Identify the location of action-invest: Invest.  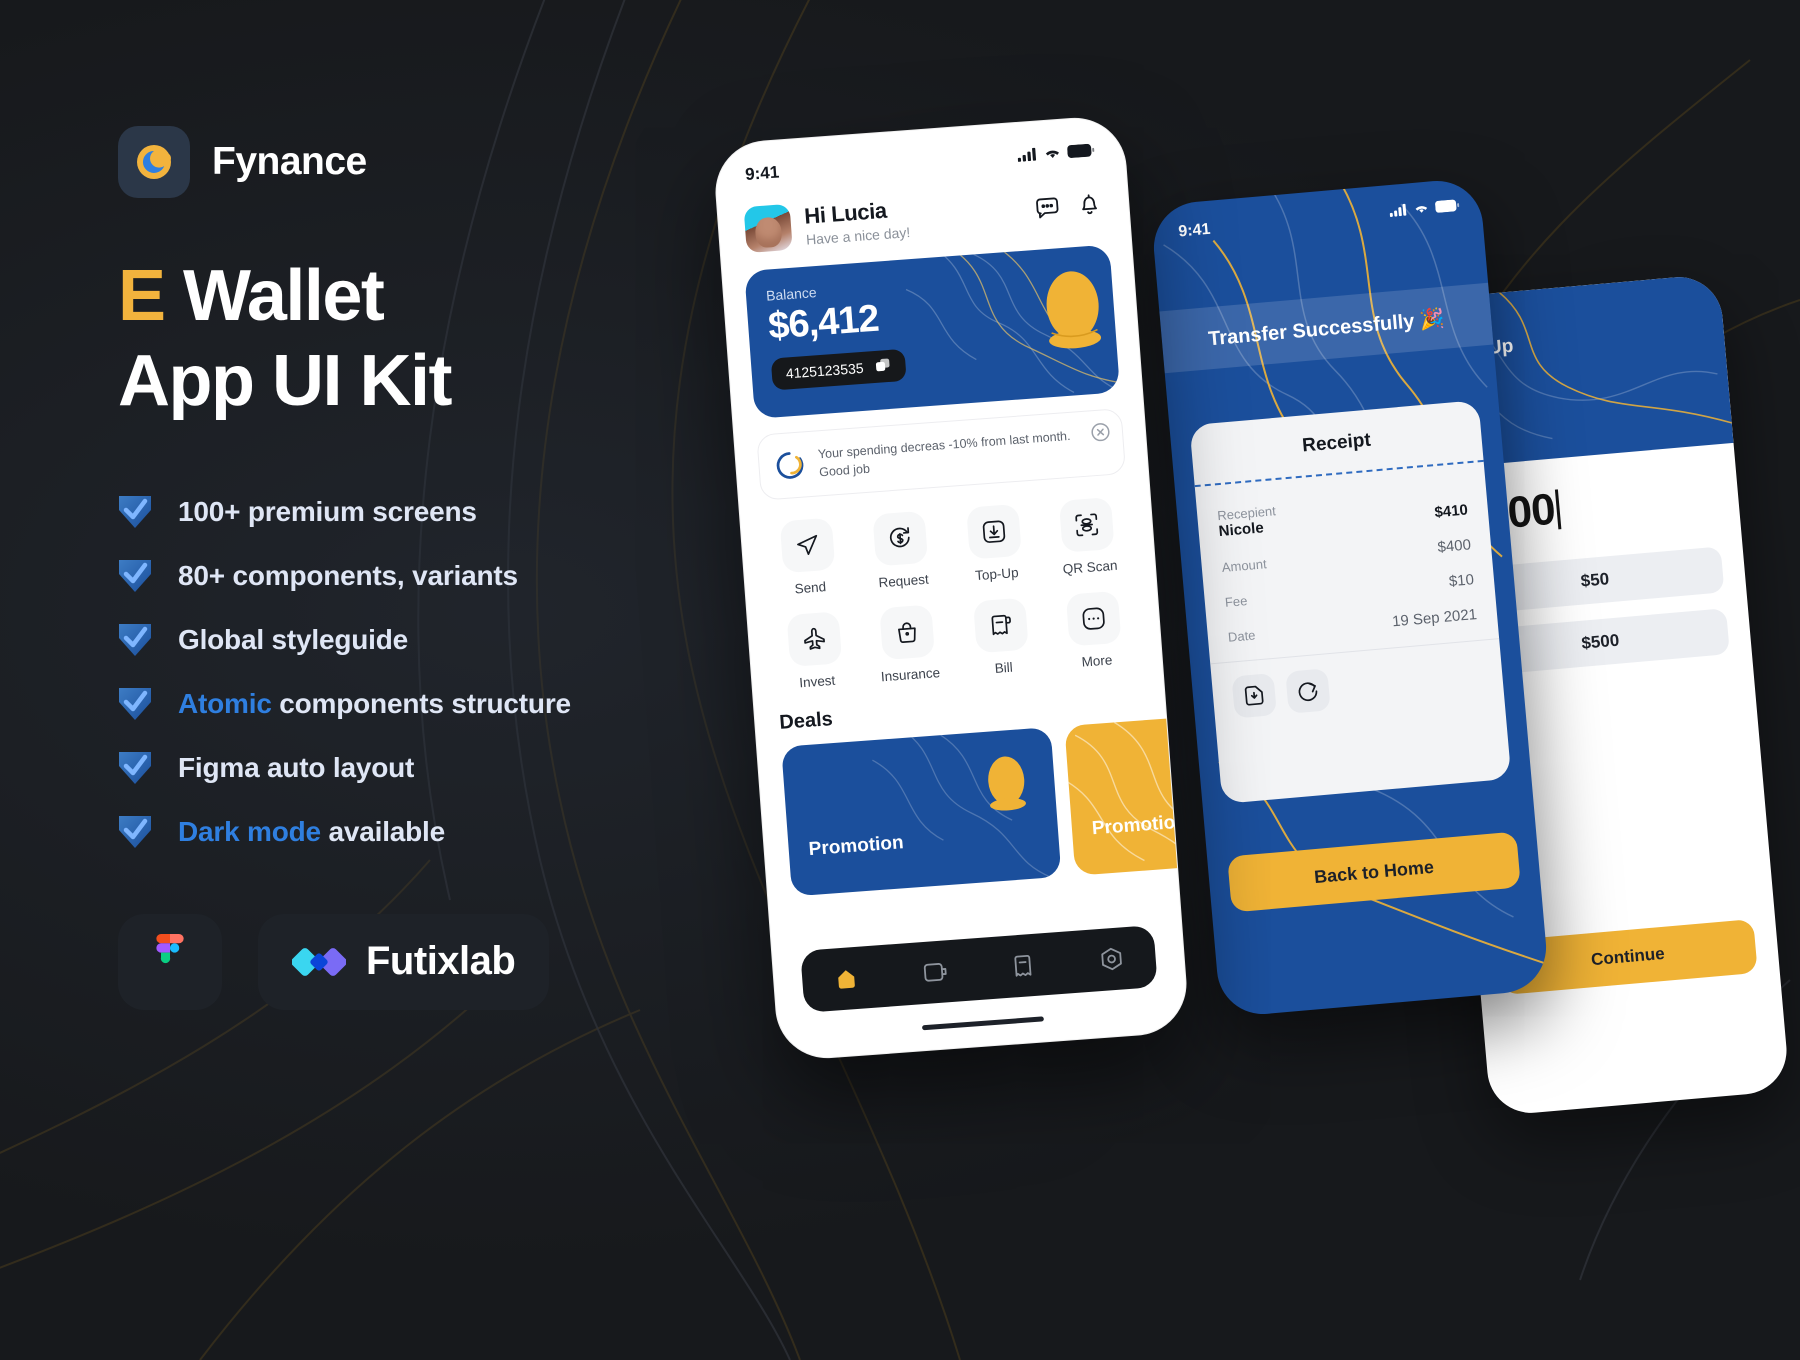
(815, 651).